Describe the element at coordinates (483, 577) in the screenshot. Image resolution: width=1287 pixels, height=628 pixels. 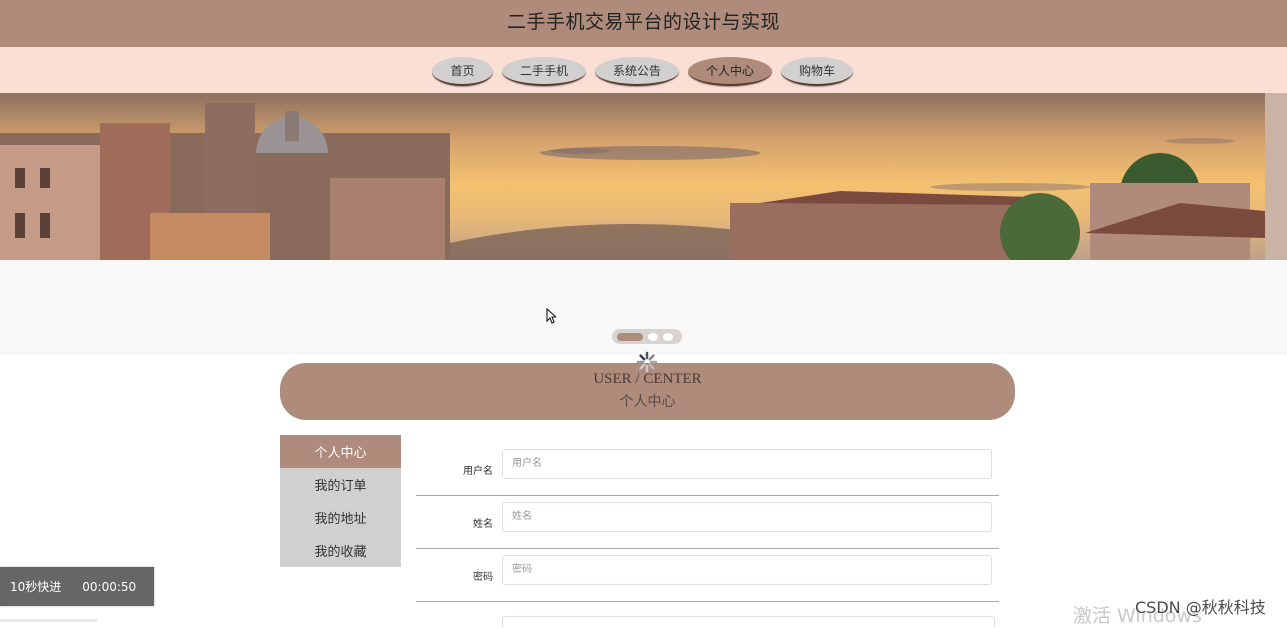
I see `password-label: 密码` at that location.